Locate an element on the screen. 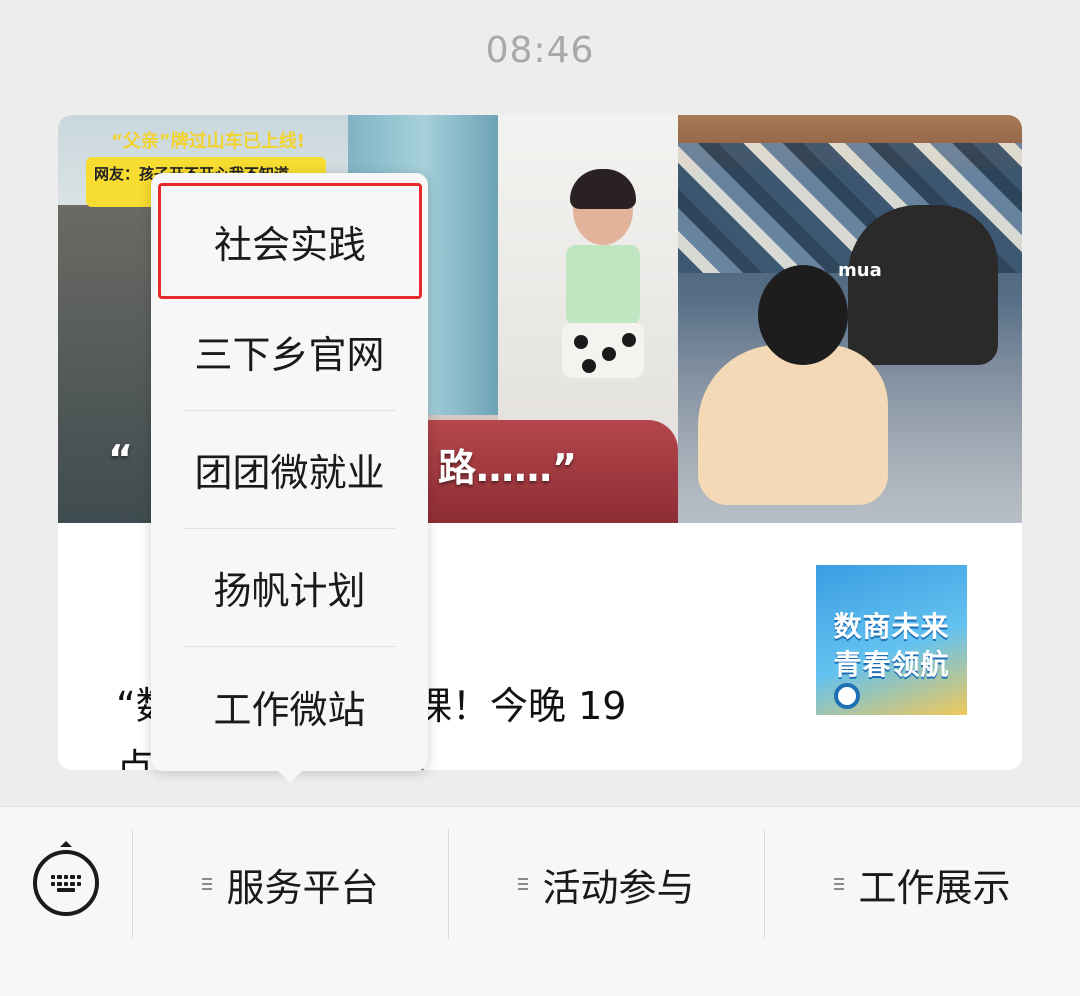 The width and height of the screenshot is (1080, 996). tab-activity-participation: 活动参与 is located at coordinates (606, 884).